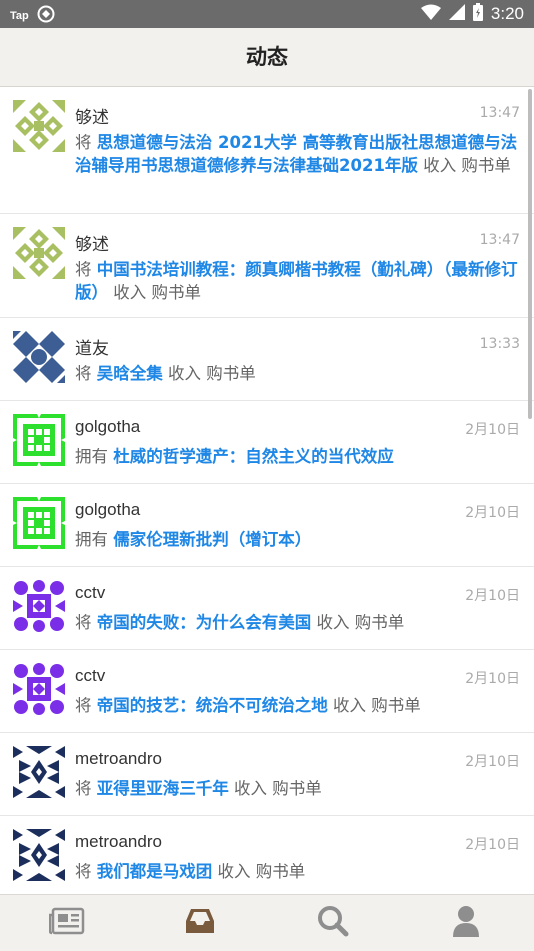 Image resolution: width=534 pixels, height=951 pixels. I want to click on inbox-icon, so click(200, 923).